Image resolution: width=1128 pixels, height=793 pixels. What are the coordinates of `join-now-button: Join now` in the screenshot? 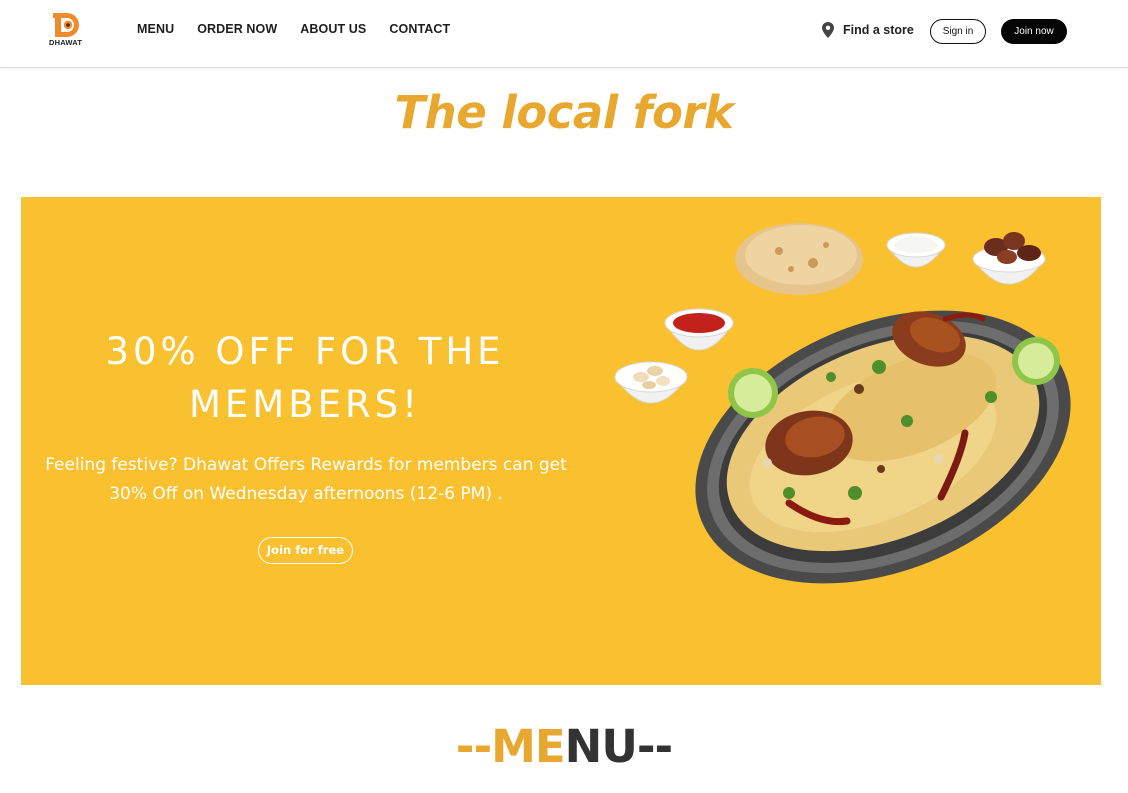 It's located at (1034, 31).